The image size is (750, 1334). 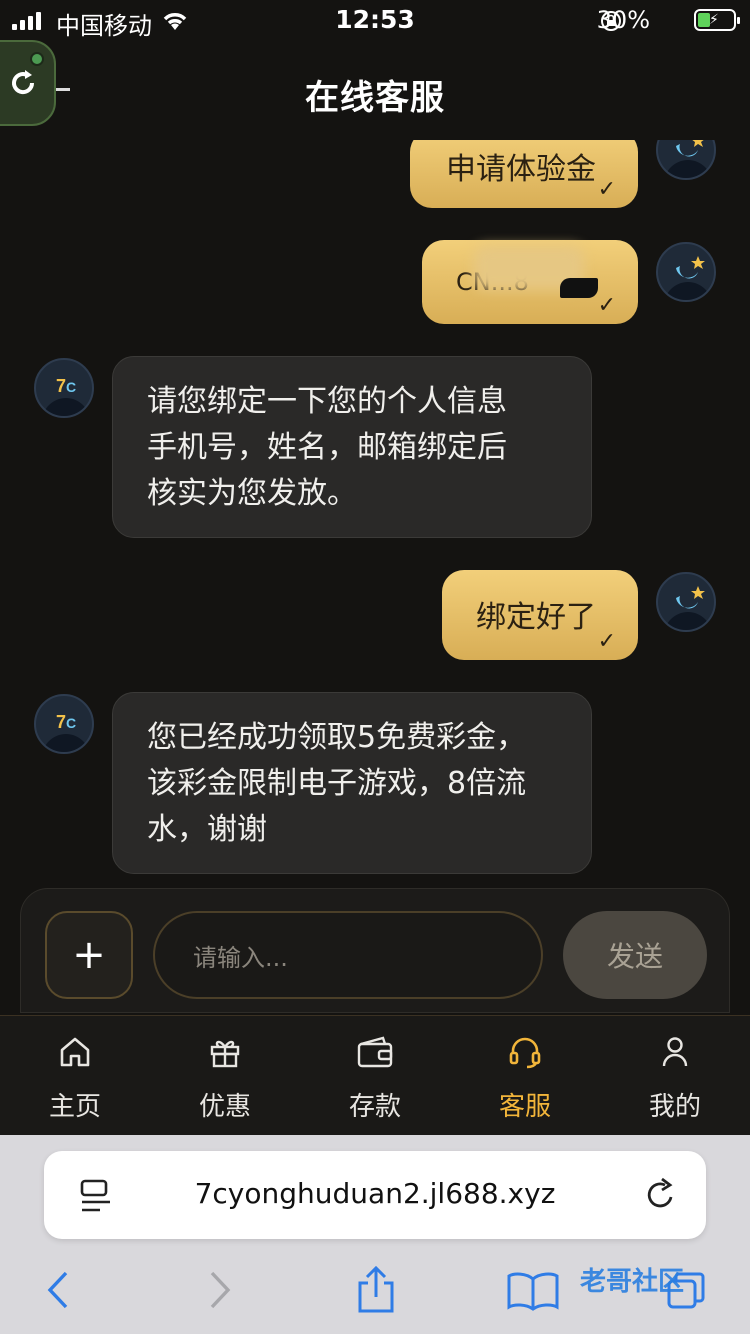 I want to click on message-line: 请您绑定一下您的个人信息, so click(x=327, y=401).